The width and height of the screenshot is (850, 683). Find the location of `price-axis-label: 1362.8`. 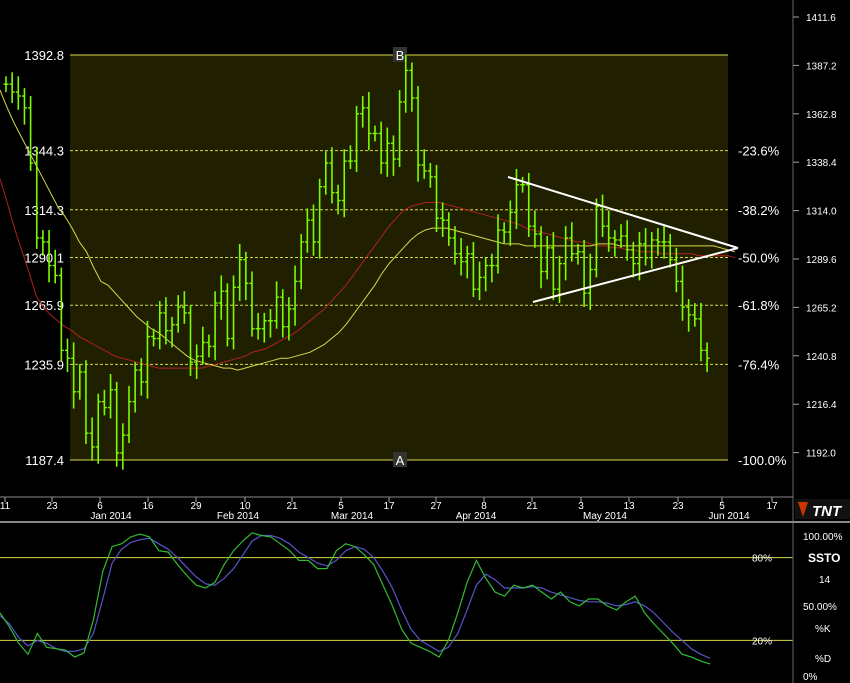

price-axis-label: 1362.8 is located at coordinates (821, 115).